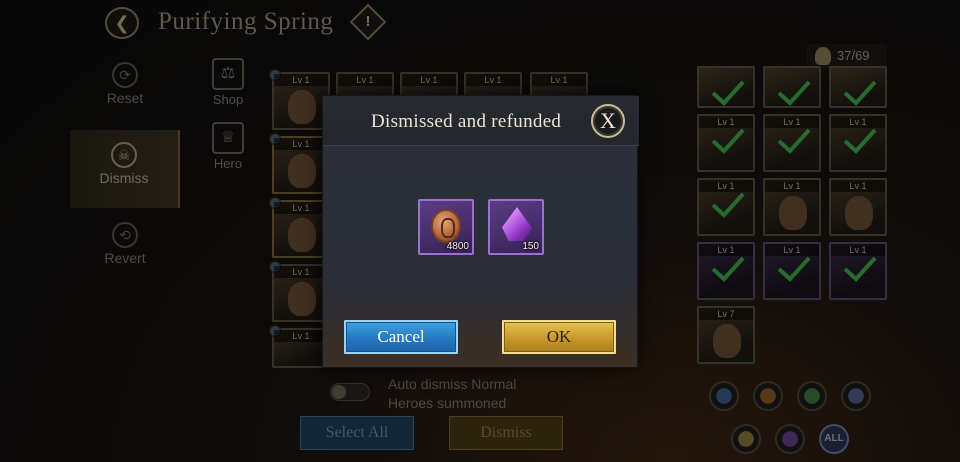 This screenshot has height=462, width=960. What do you see at coordinates (608, 121) in the screenshot?
I see `close-button: X` at bounding box center [608, 121].